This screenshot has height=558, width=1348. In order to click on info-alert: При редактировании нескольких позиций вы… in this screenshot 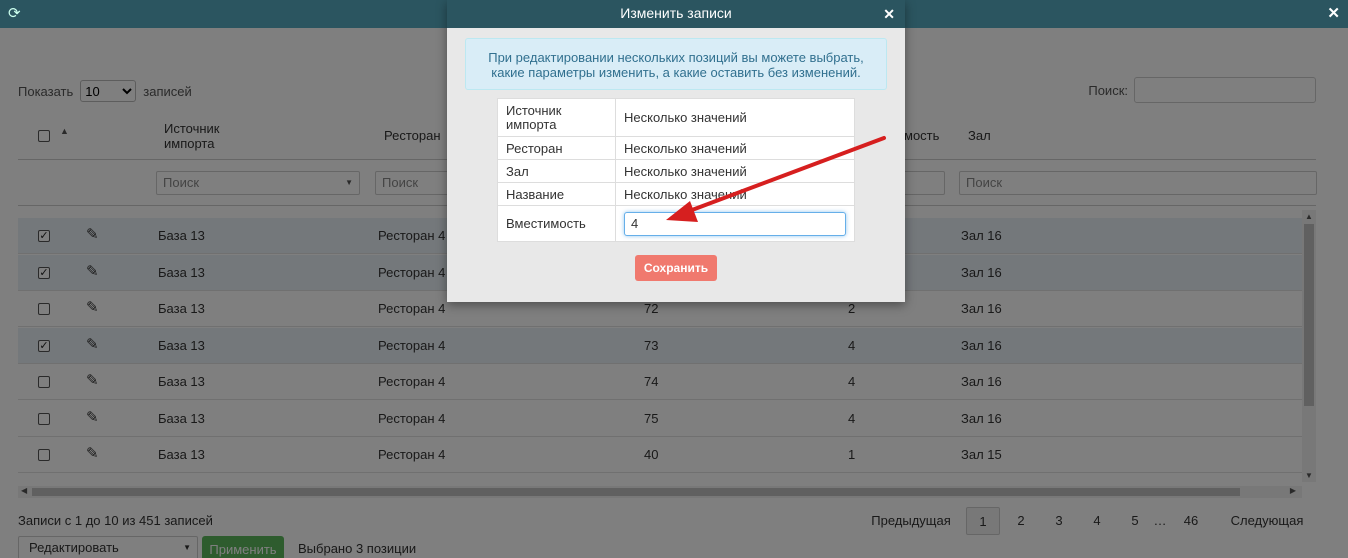, I will do `click(676, 64)`.